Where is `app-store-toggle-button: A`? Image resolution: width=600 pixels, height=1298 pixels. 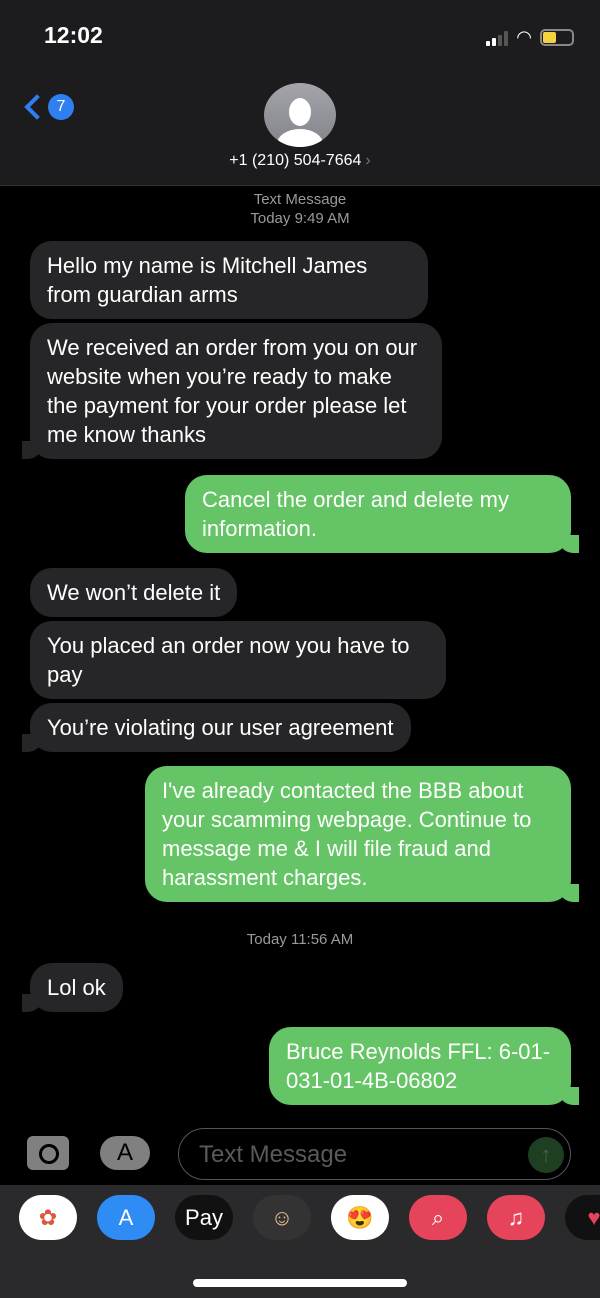
app-store-toggle-button: A is located at coordinates (125, 1153).